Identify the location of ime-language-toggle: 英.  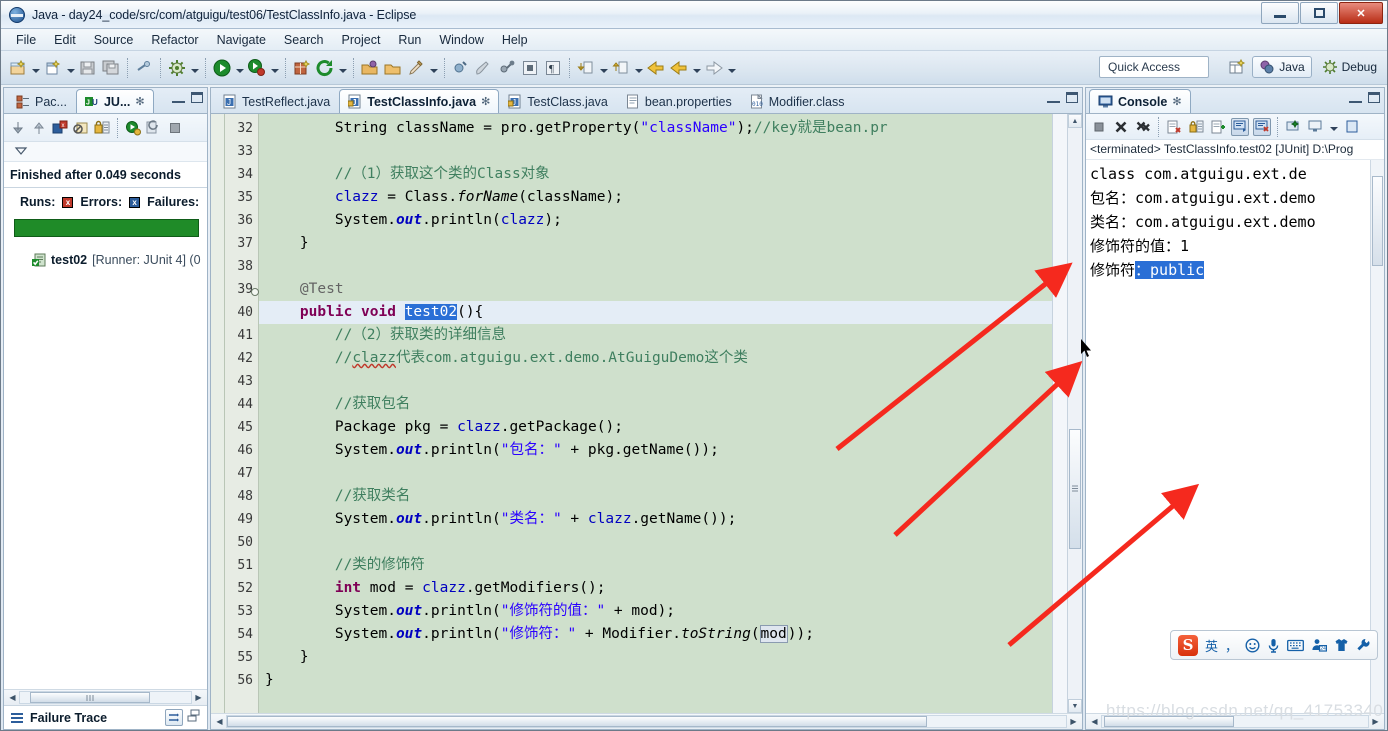
(1211, 645).